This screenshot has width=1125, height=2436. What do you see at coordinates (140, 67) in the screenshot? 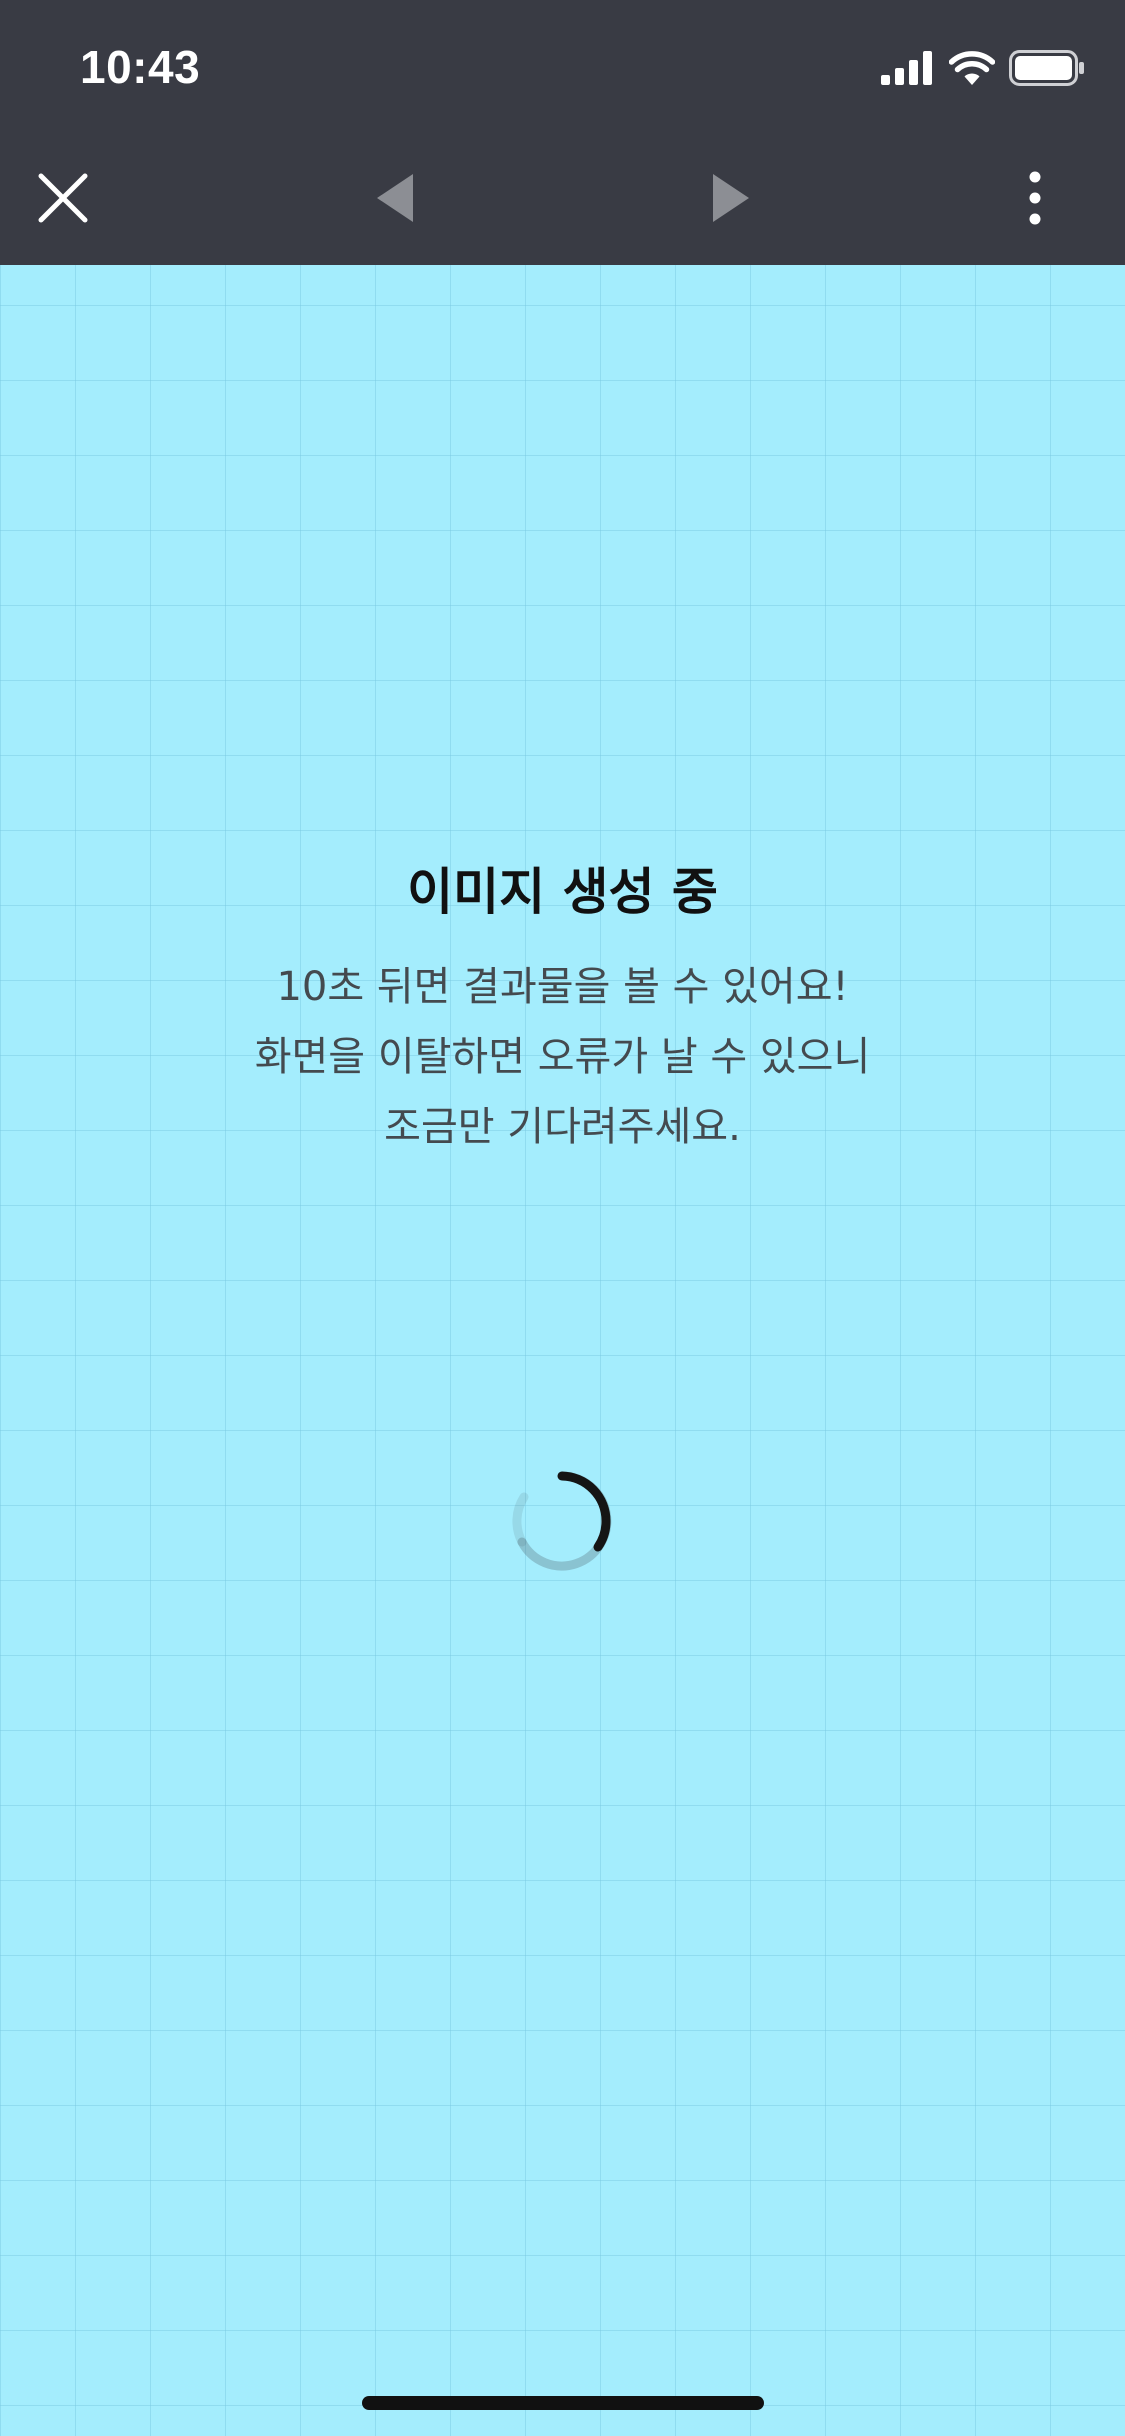
I see `status-time: 10:43` at bounding box center [140, 67].